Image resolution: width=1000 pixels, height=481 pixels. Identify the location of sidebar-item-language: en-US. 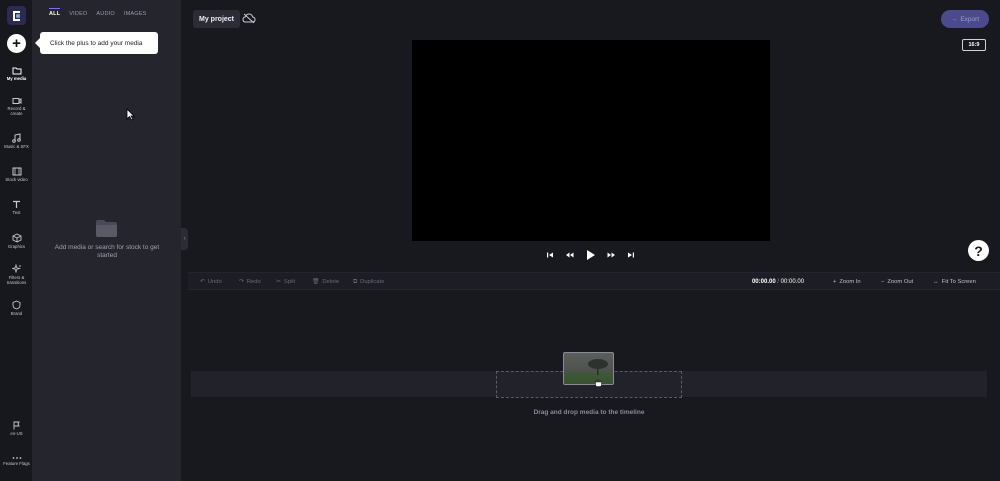
(16, 429).